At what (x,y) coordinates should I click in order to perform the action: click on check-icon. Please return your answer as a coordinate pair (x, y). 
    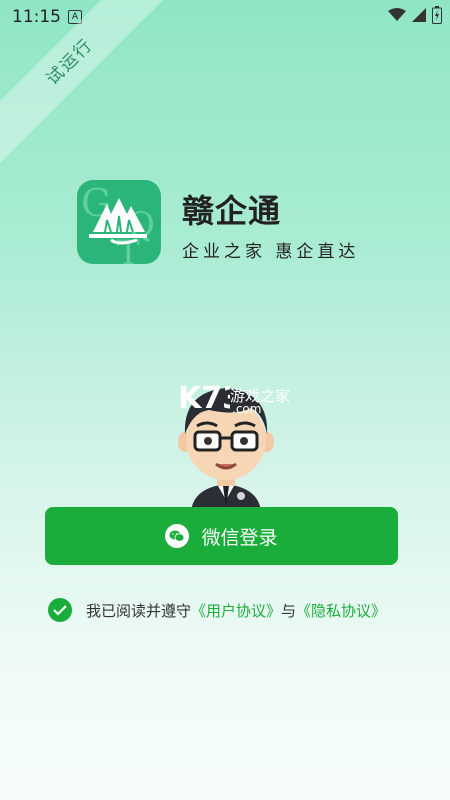
    Looking at the image, I should click on (60, 610).